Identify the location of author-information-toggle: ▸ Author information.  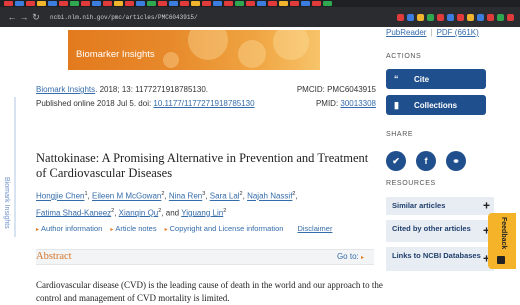
(69, 228).